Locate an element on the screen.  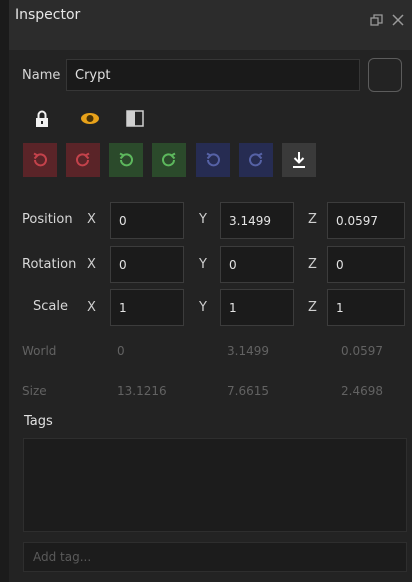
world-label: World is located at coordinates (39, 351).